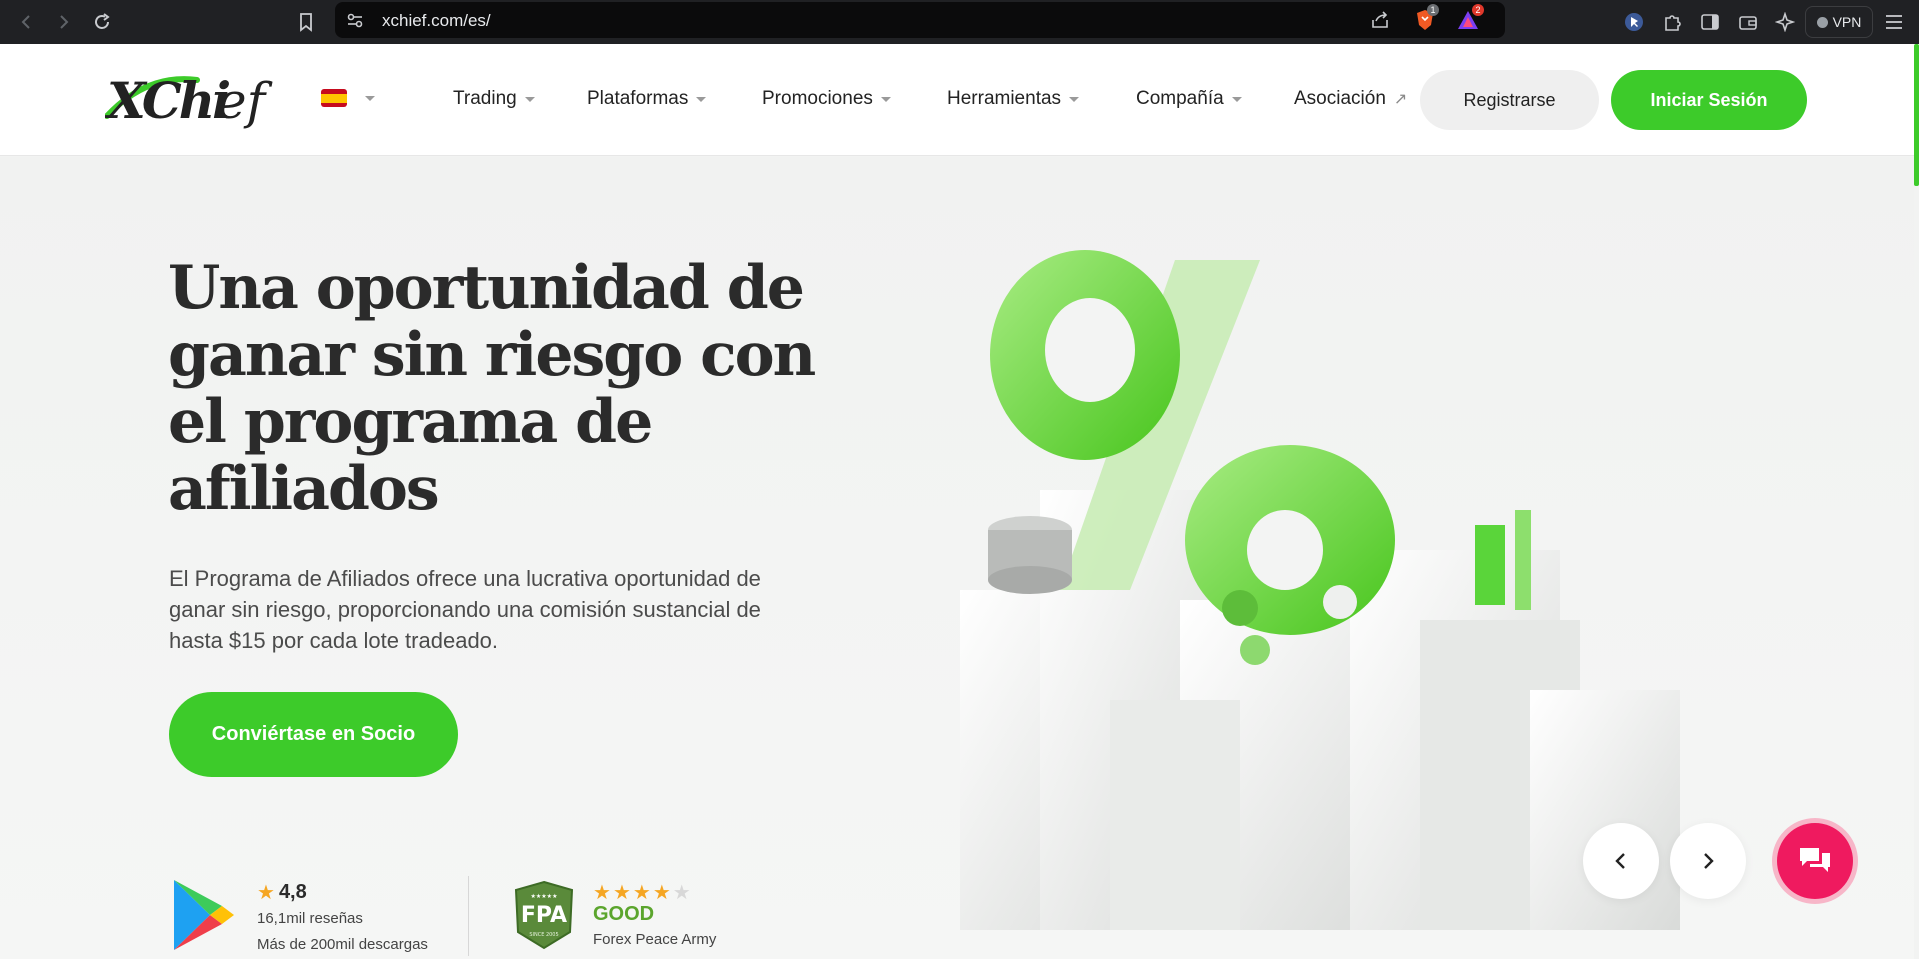 The height and width of the screenshot is (959, 1919). What do you see at coordinates (1426, 18) in the screenshot?
I see `brave-shields-icon: 1` at bounding box center [1426, 18].